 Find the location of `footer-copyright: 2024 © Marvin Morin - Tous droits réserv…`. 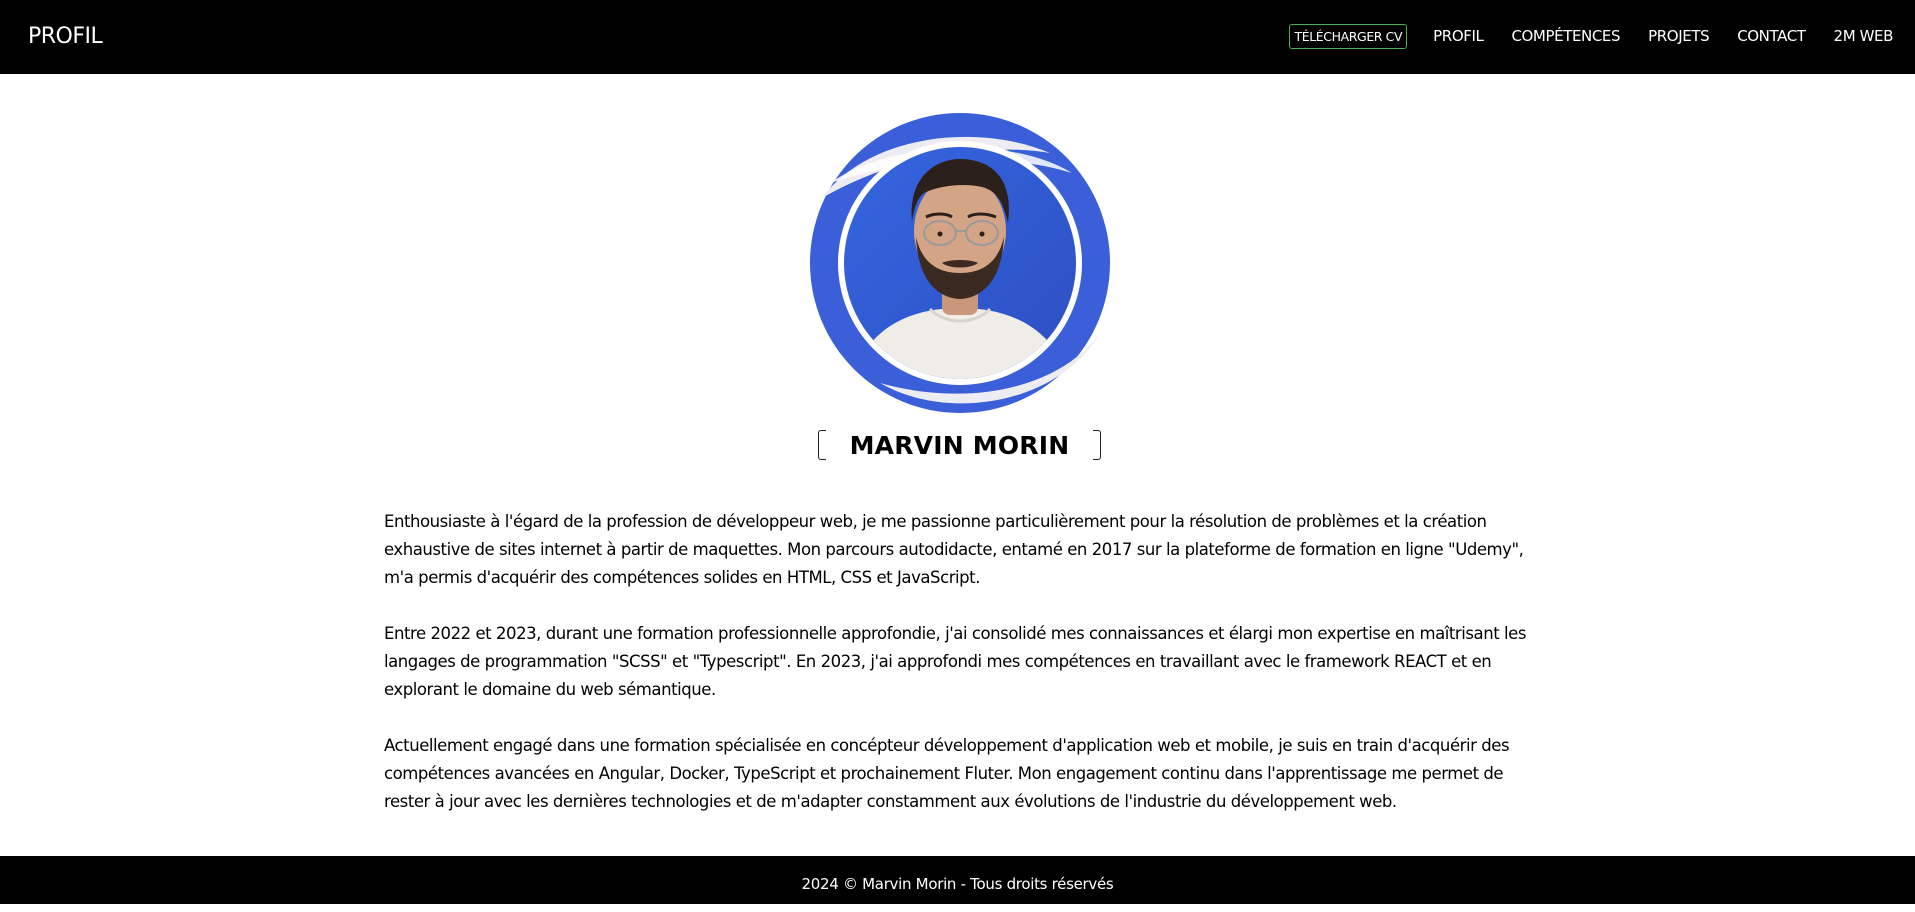

footer-copyright: 2024 © Marvin Morin - Tous droits réserv… is located at coordinates (957, 884).